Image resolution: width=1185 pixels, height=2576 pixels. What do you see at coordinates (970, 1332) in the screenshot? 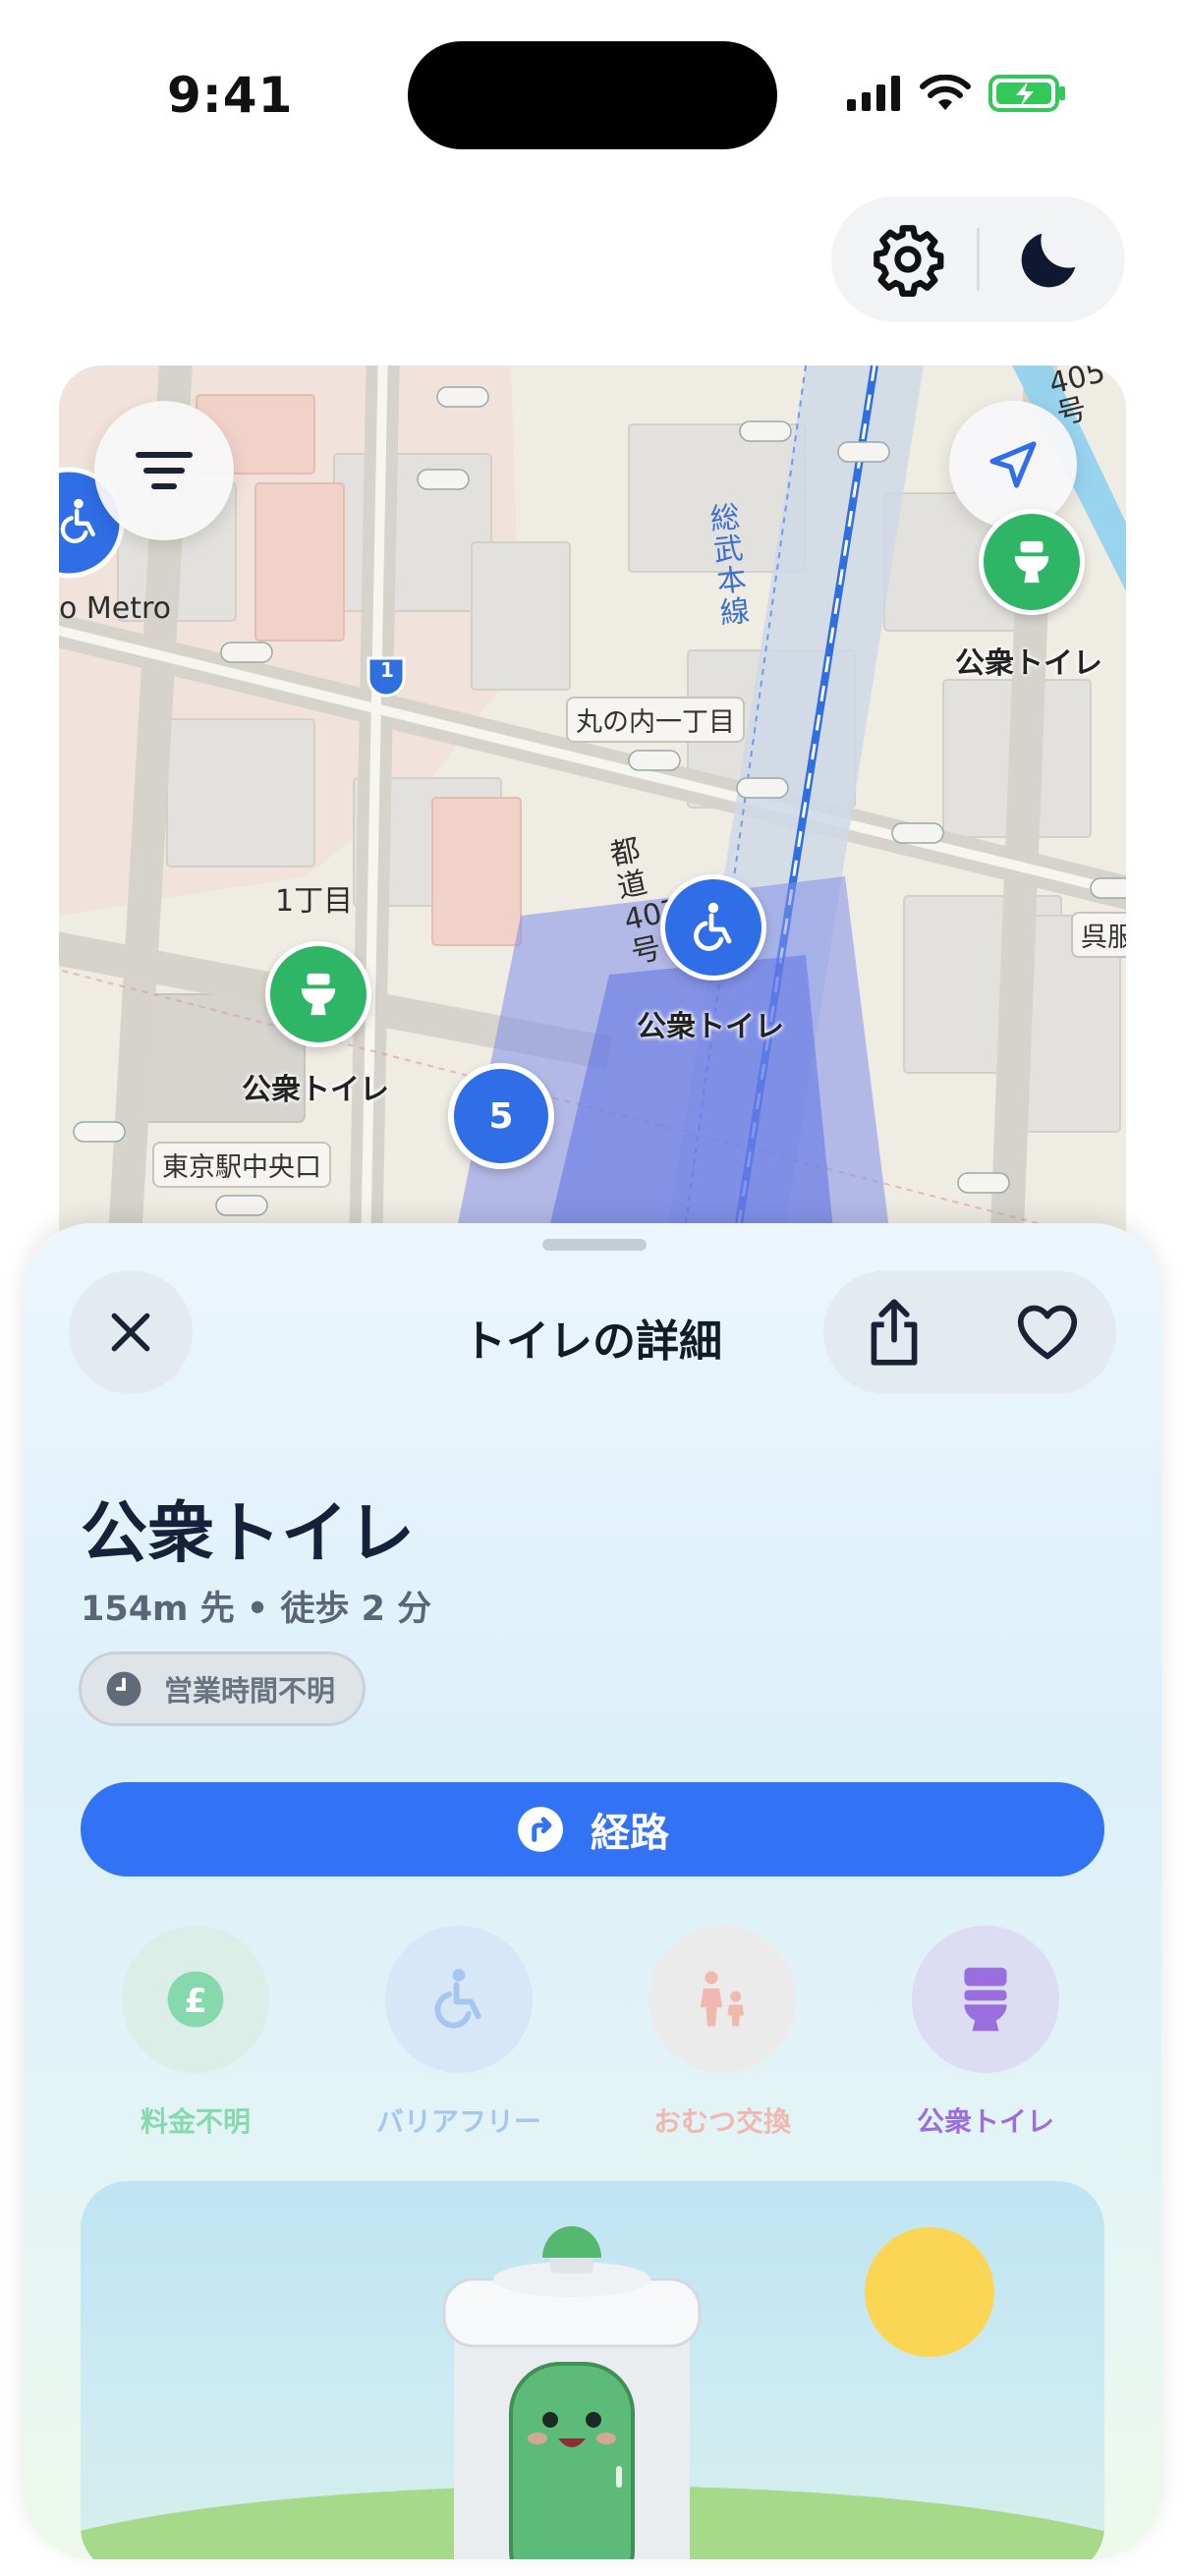
I see `sheet-actions` at bounding box center [970, 1332].